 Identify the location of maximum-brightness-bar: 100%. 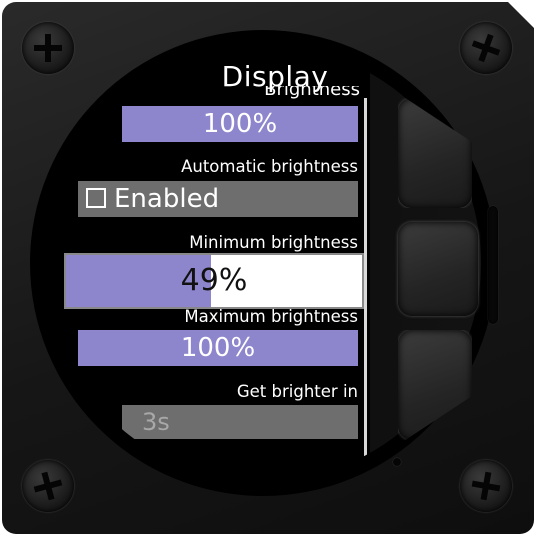
(218, 348).